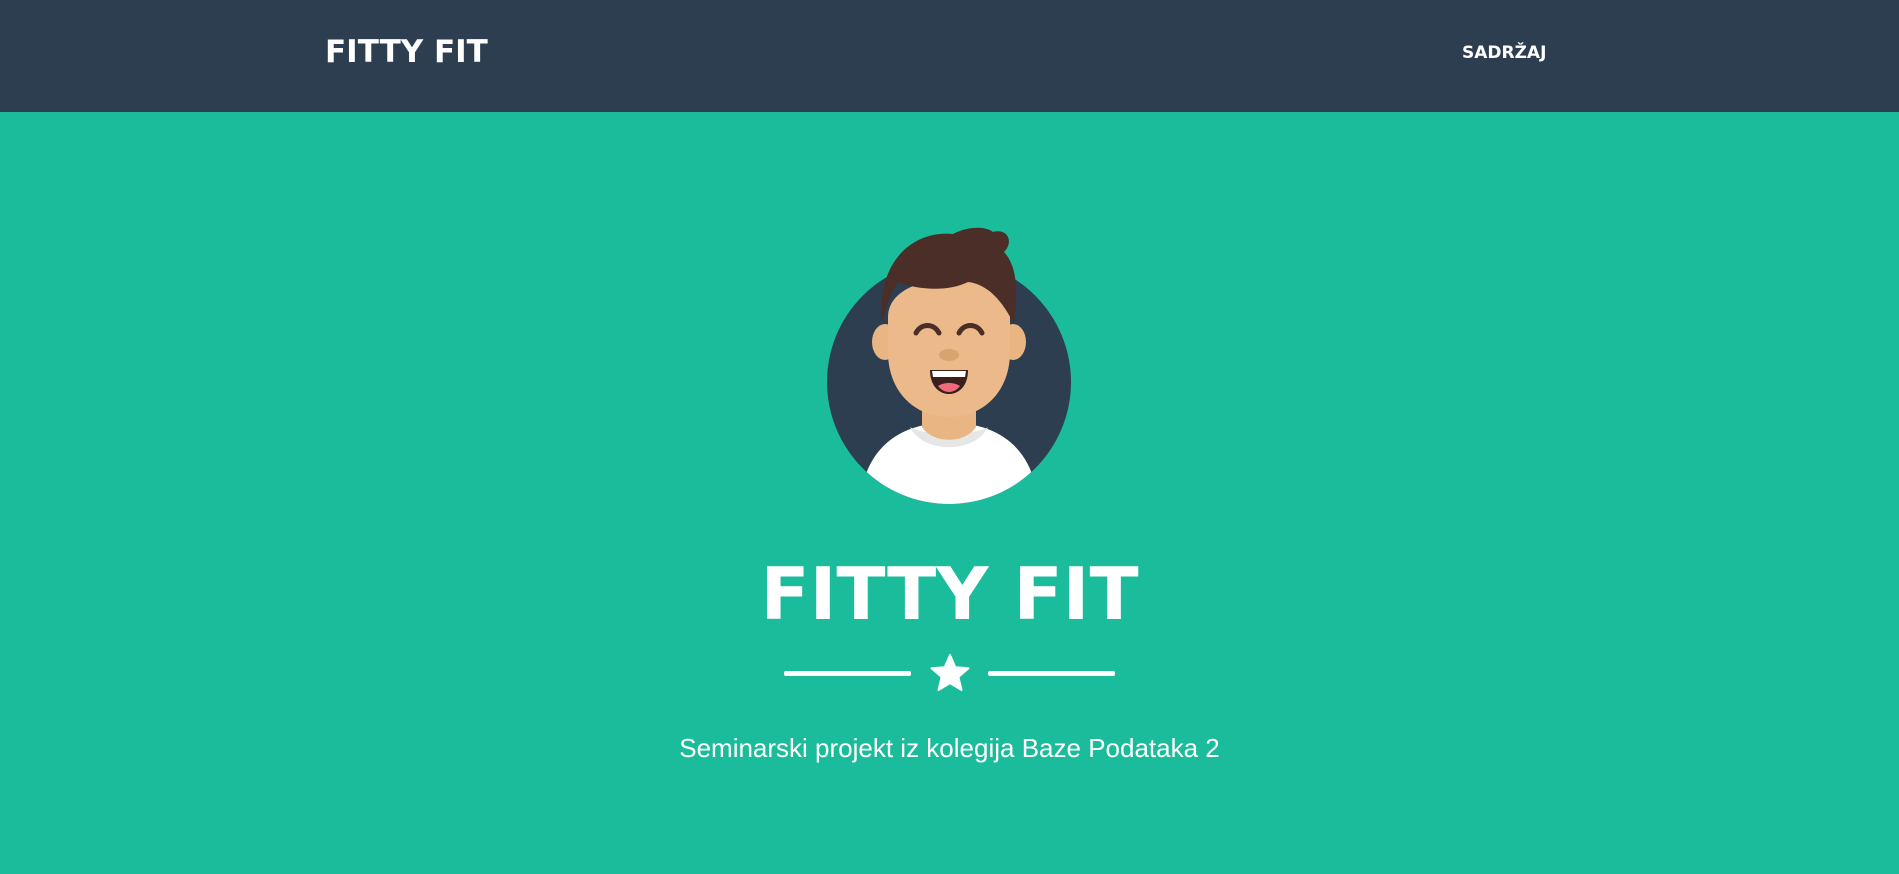  I want to click on divider-line-left, so click(847, 673).